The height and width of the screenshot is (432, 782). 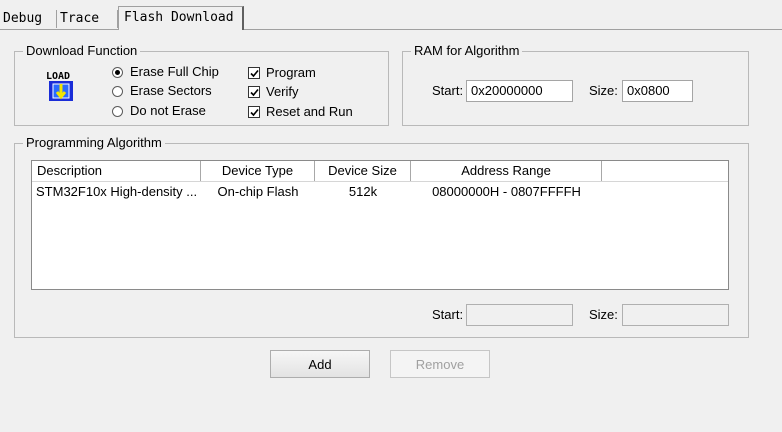 I want to click on check-verify-label: Verify, so click(x=282, y=91).